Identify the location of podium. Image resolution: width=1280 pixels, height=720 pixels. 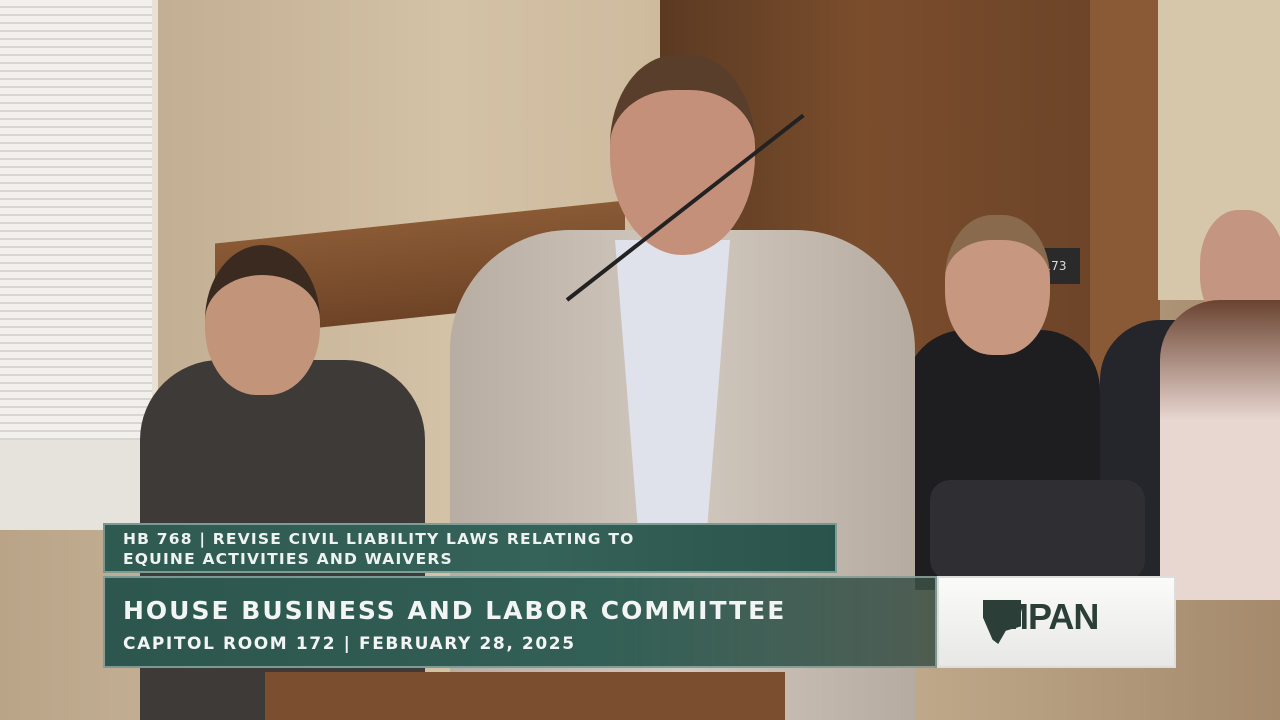
(525, 696).